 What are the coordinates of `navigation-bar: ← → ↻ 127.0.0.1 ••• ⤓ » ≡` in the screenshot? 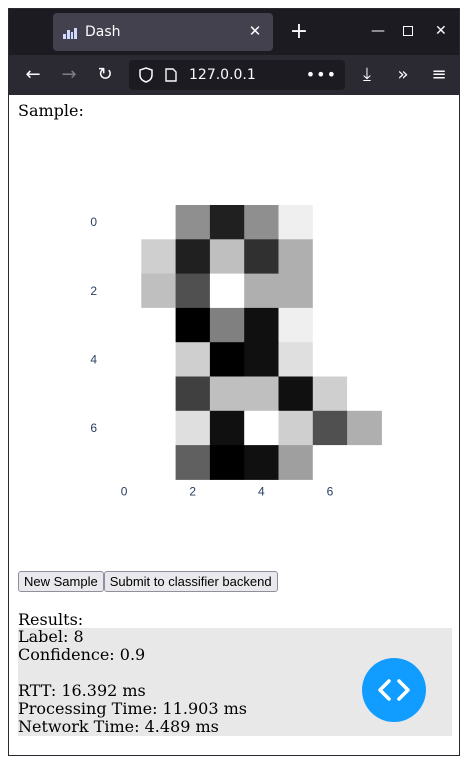 It's located at (234, 75).